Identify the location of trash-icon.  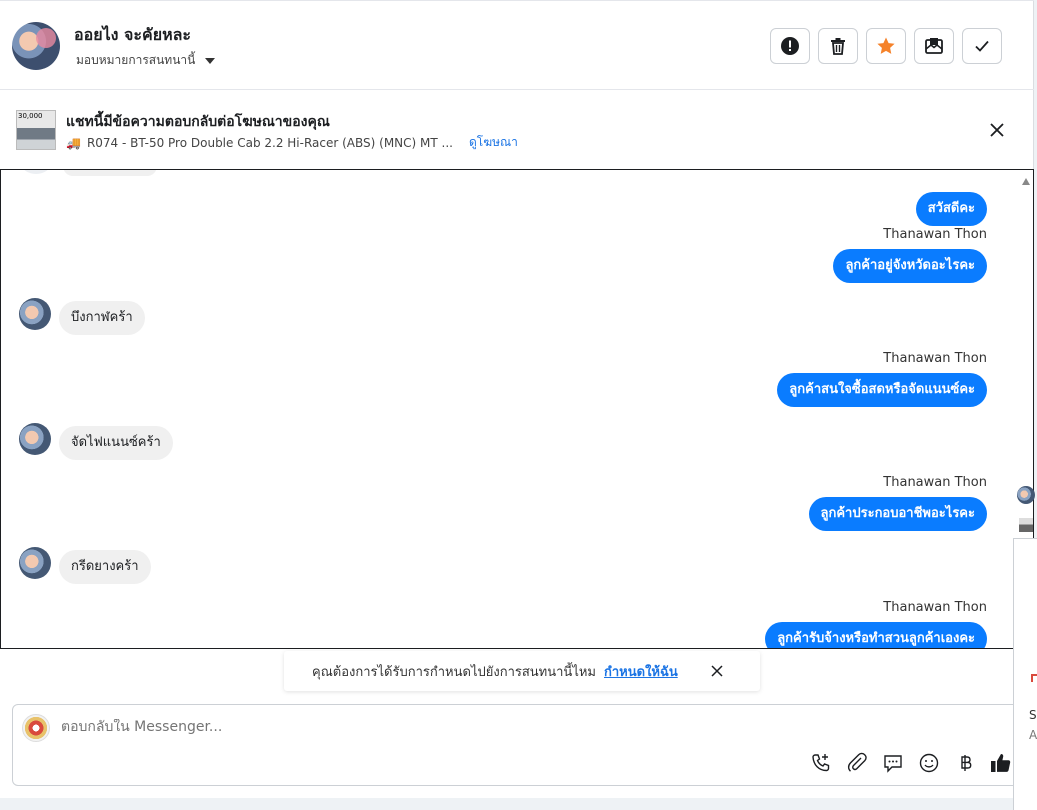
(838, 46).